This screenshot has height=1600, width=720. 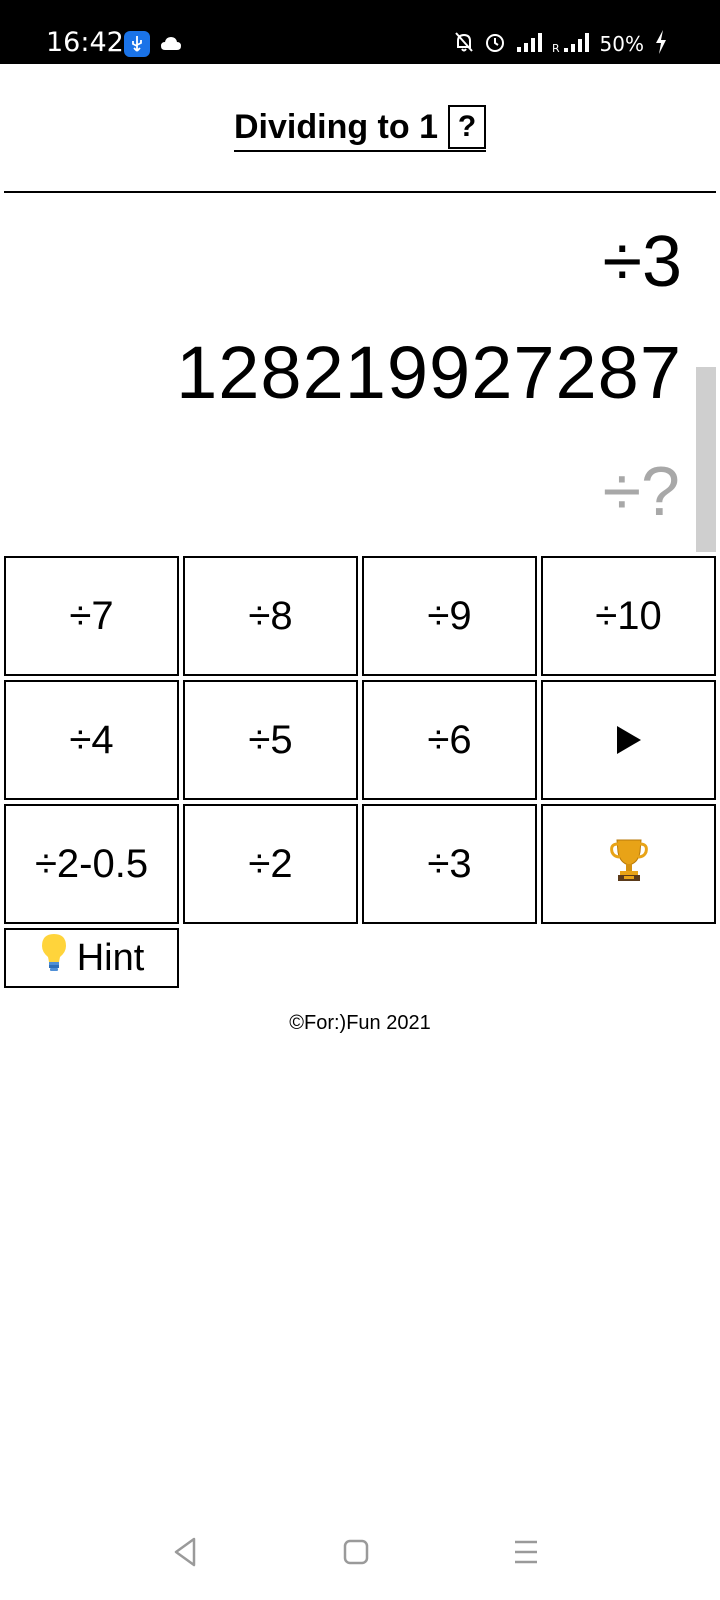 What do you see at coordinates (467, 127) in the screenshot?
I see `help-button: ?` at bounding box center [467, 127].